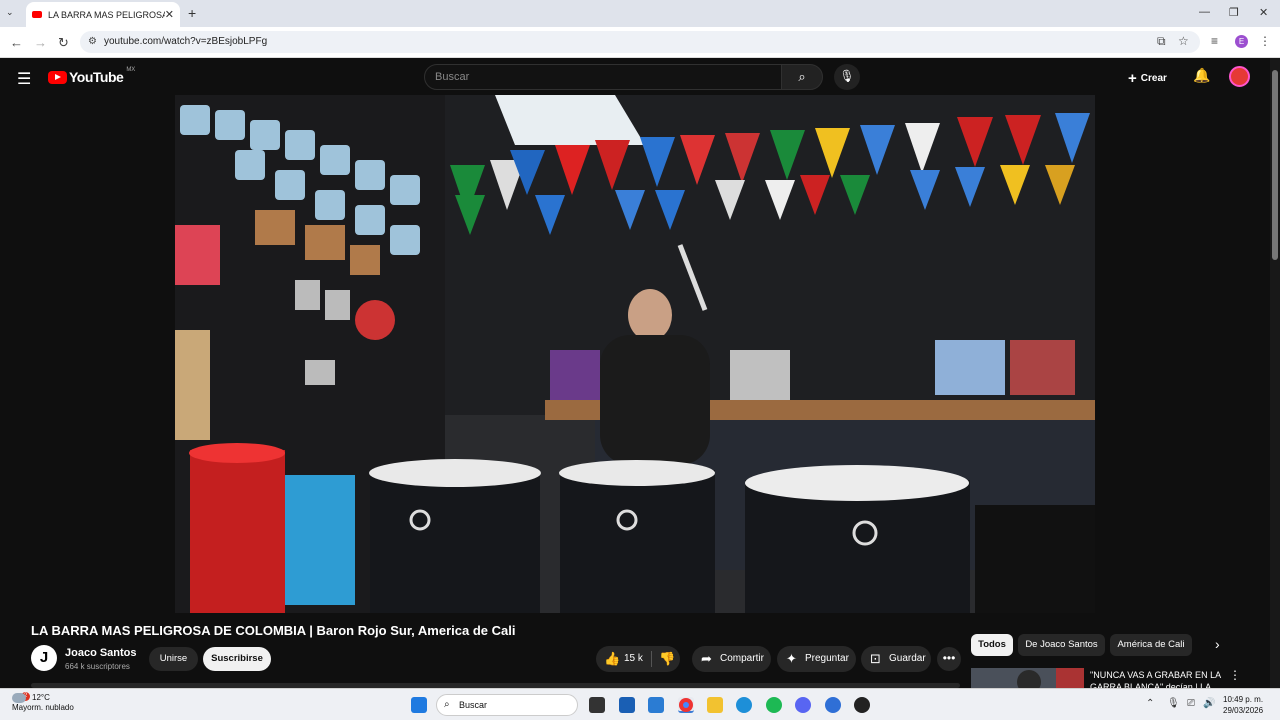 The image size is (1280, 720). Describe the element at coordinates (1275, 165) in the screenshot. I see `scrollbar-thumb` at that location.